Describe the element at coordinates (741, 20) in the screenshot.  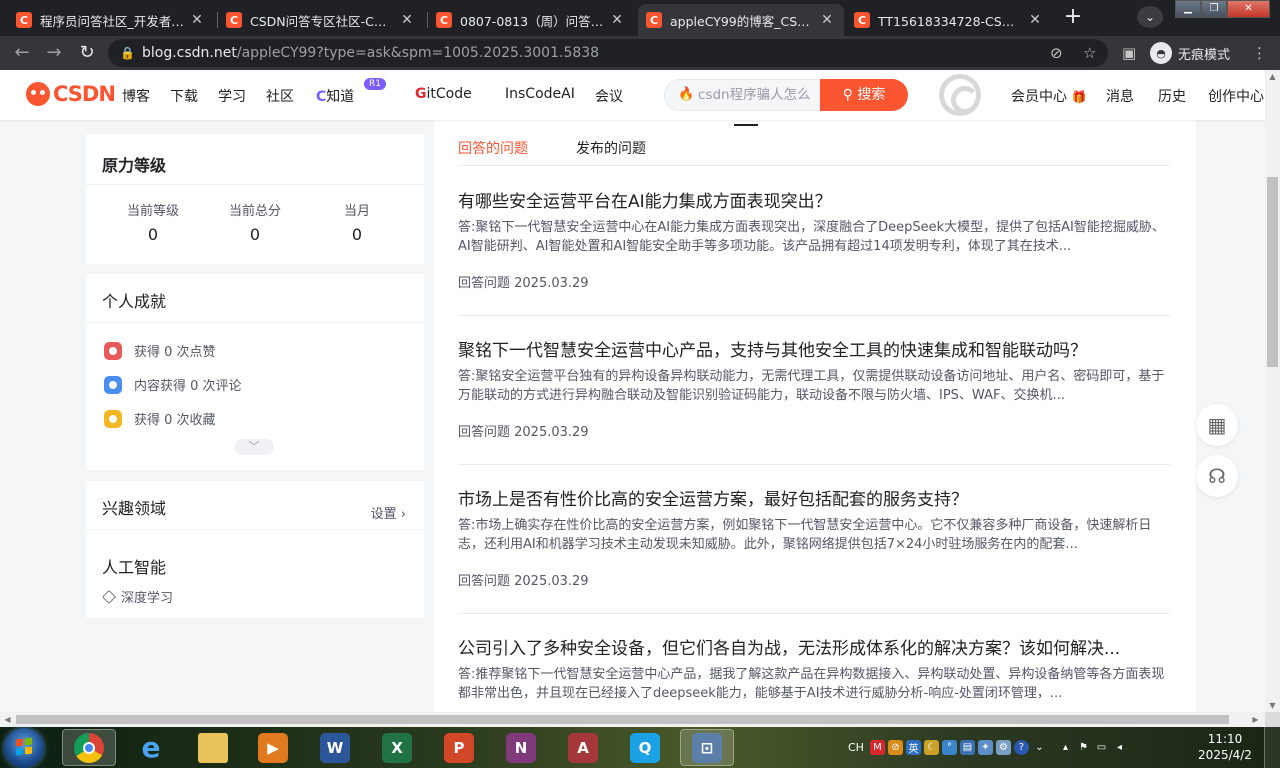
I see `browser-tab-4-active: C appleCY99的博客_CSDN博客 ✕` at that location.